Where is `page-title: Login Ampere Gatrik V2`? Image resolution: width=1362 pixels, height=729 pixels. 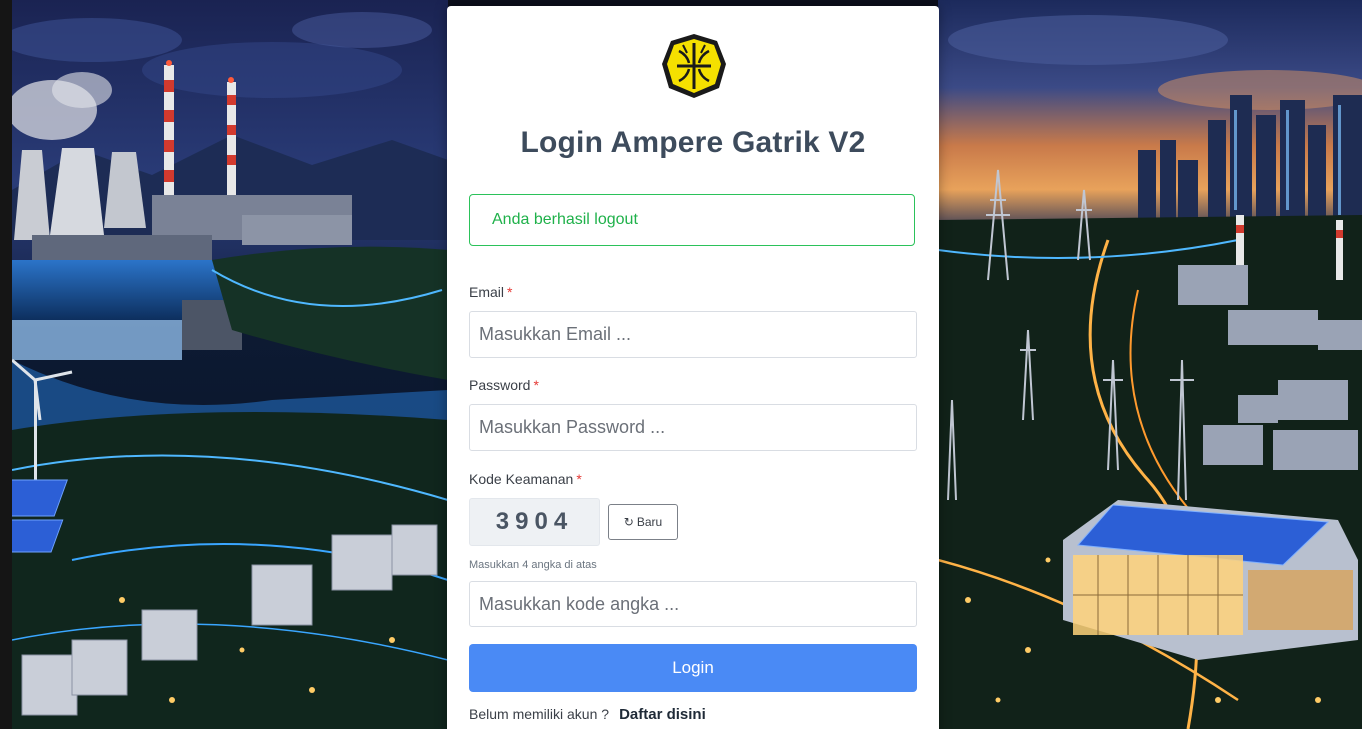 page-title: Login Ampere Gatrik V2 is located at coordinates (693, 142).